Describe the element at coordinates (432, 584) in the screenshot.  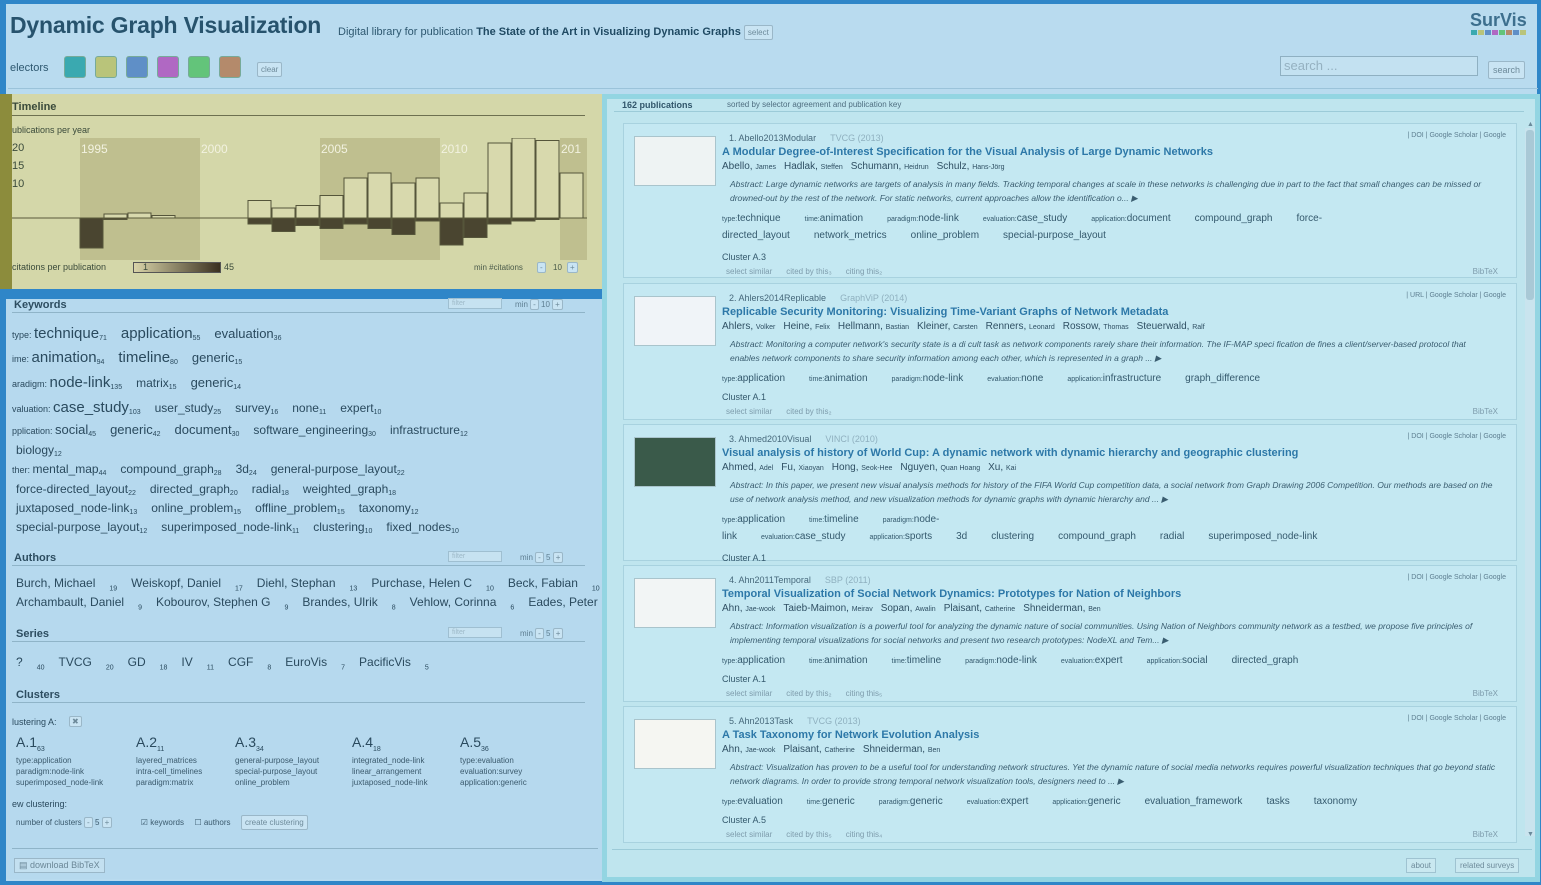
I see `author-tag: Purchase, Helen C 10` at that location.